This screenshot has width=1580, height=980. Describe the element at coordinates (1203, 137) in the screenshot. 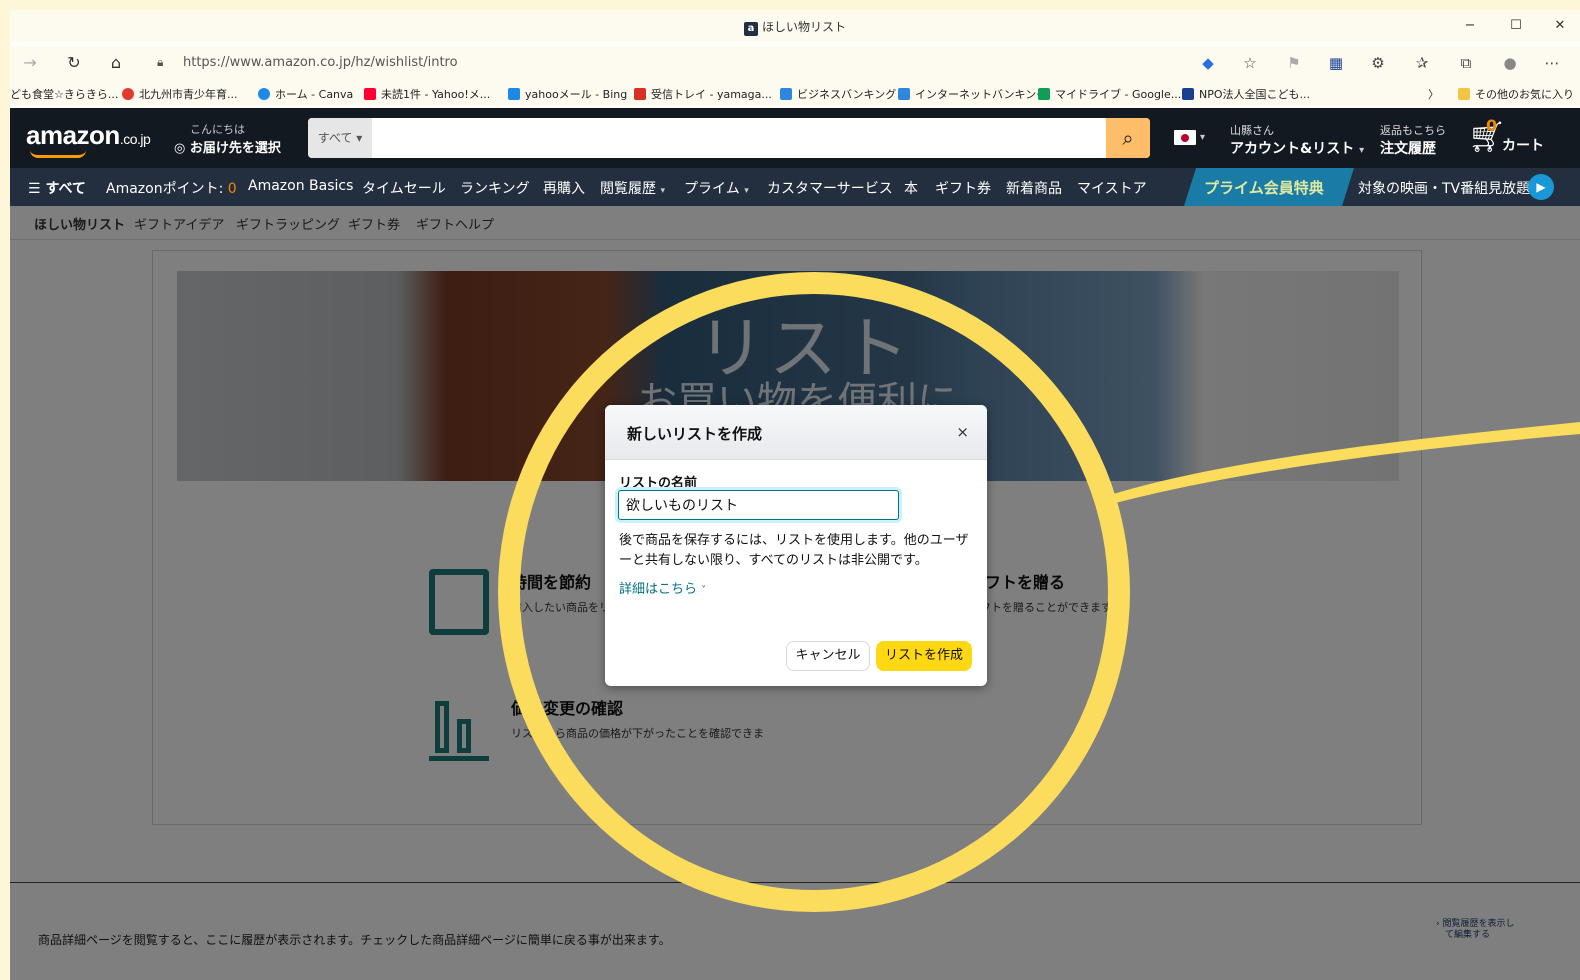

I see `chevron-down-icon: ▾` at that location.